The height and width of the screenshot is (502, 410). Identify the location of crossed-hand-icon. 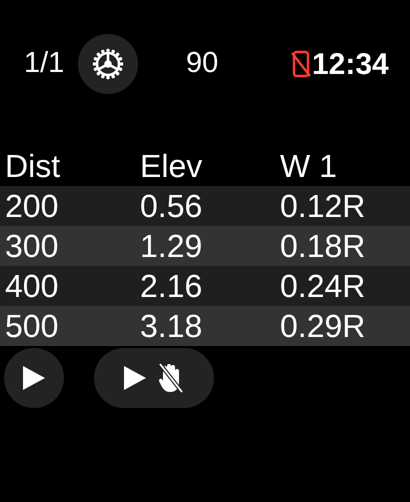
(171, 378).